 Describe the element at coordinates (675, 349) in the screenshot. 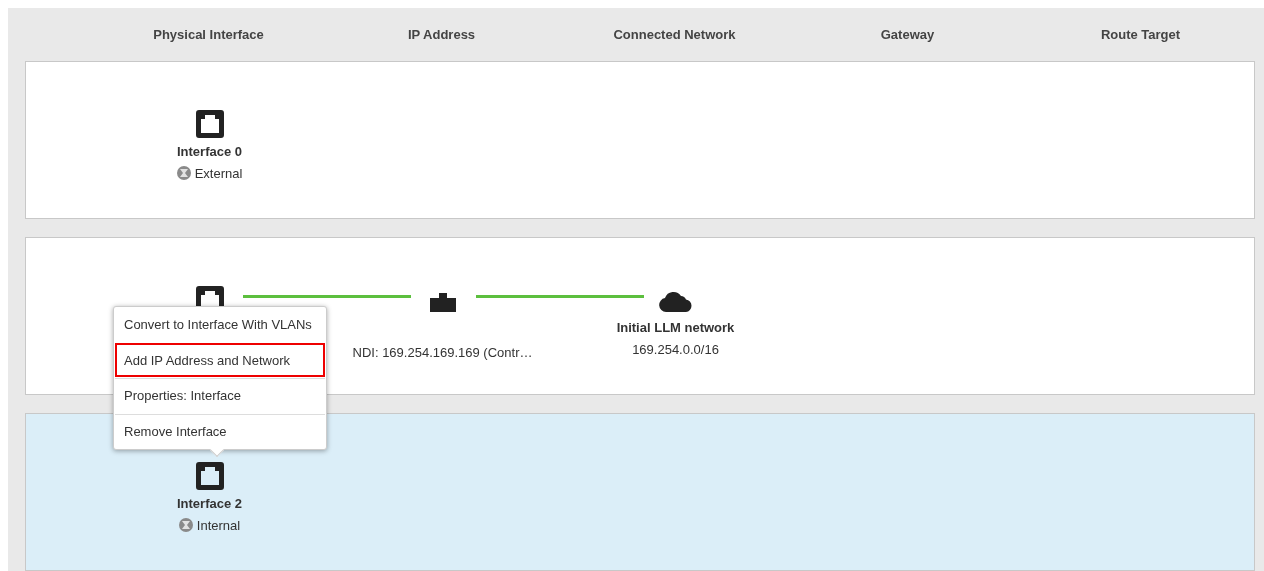

I see `network-subnet: 169.254.0.0/16` at that location.